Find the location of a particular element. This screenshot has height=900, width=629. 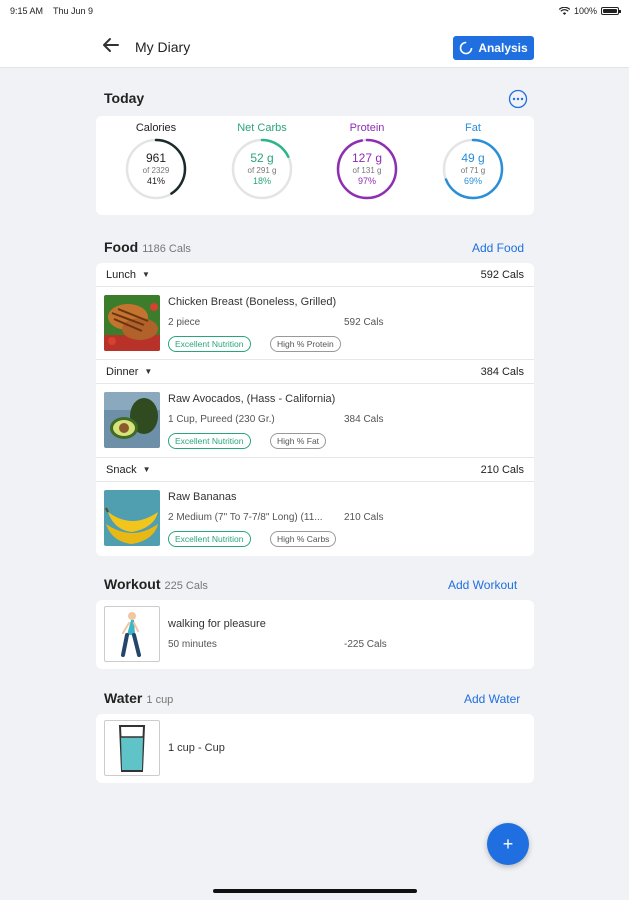

tag-high-carbs: High % Carbs is located at coordinates (303, 539).